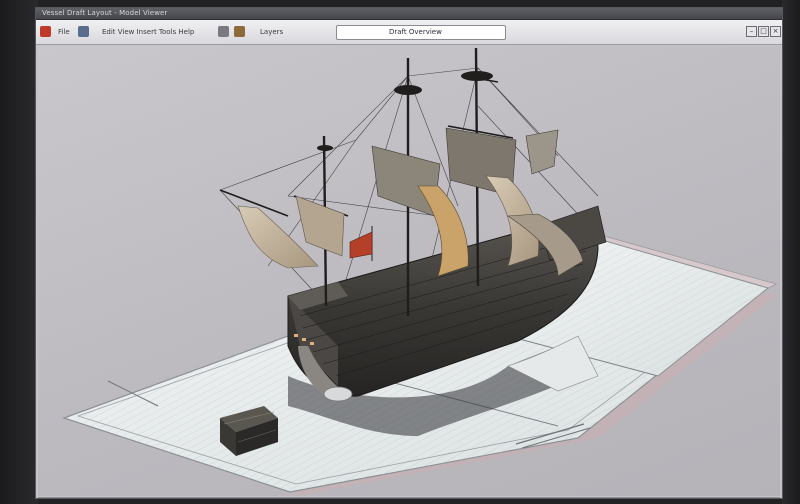  I want to click on menu-layers: Layers, so click(271, 32).